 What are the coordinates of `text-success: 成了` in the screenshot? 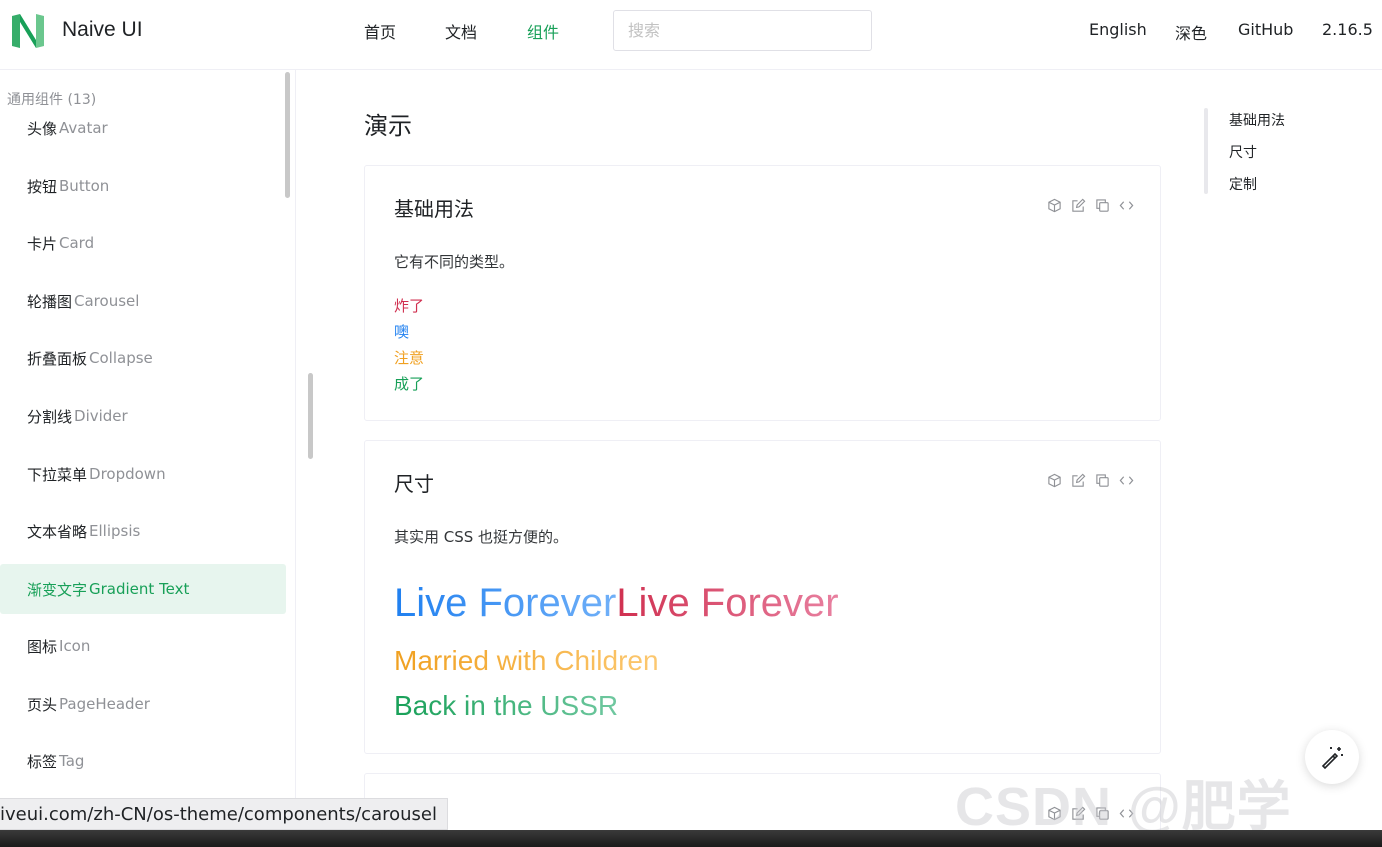 It's located at (409, 384).